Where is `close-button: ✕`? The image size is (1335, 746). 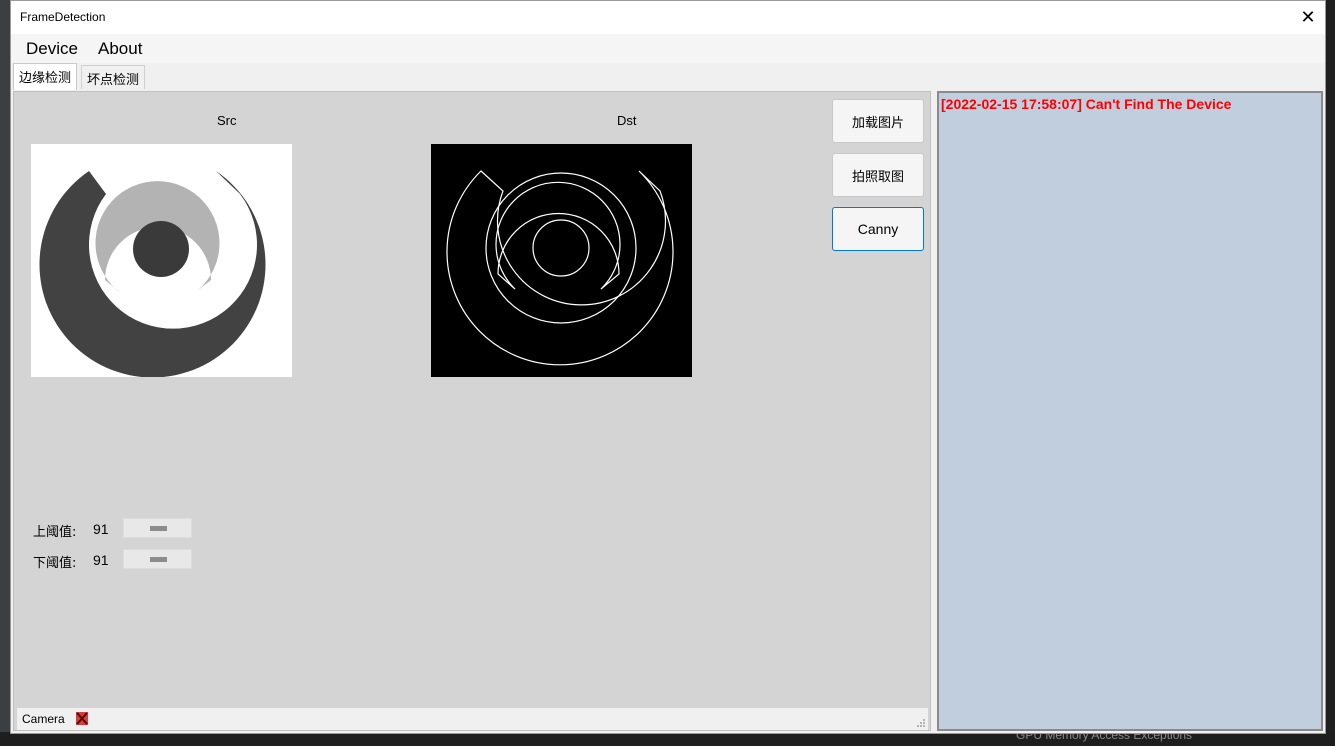 close-button: ✕ is located at coordinates (1308, 17).